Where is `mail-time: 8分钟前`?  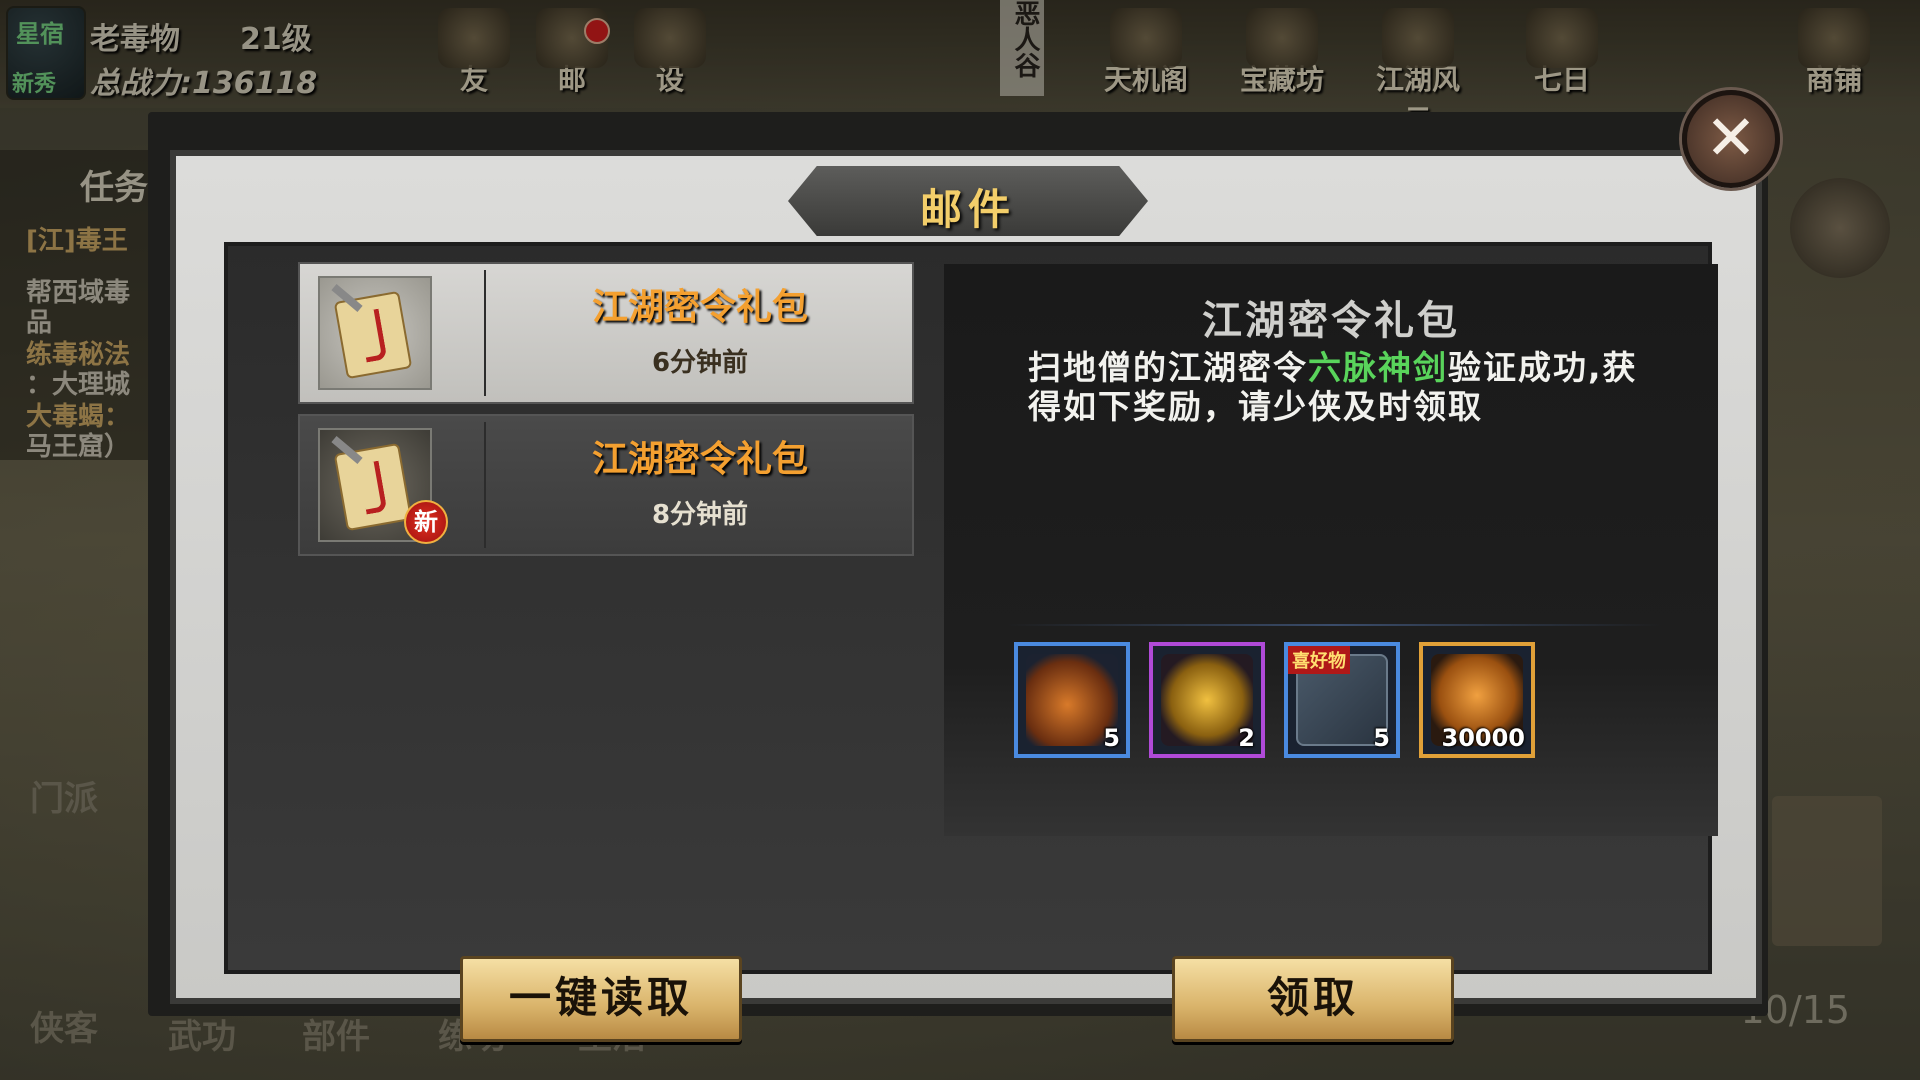 mail-time: 8分钟前 is located at coordinates (700, 515).